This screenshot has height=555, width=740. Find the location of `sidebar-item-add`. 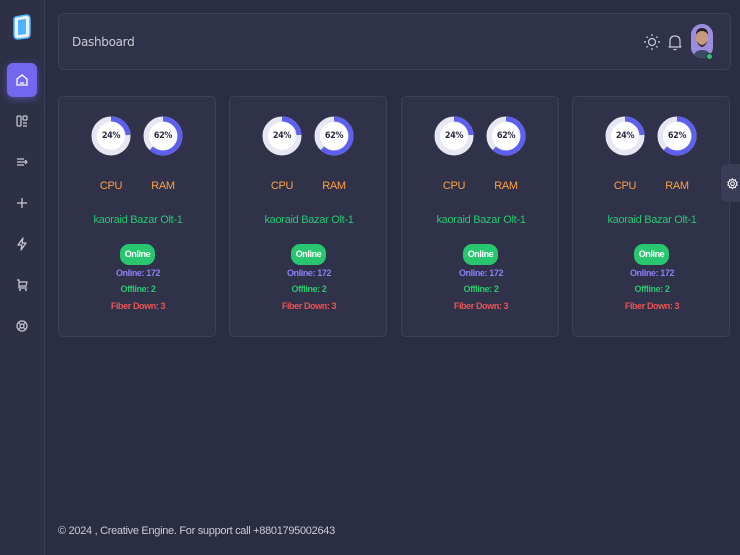

sidebar-item-add is located at coordinates (22, 203).